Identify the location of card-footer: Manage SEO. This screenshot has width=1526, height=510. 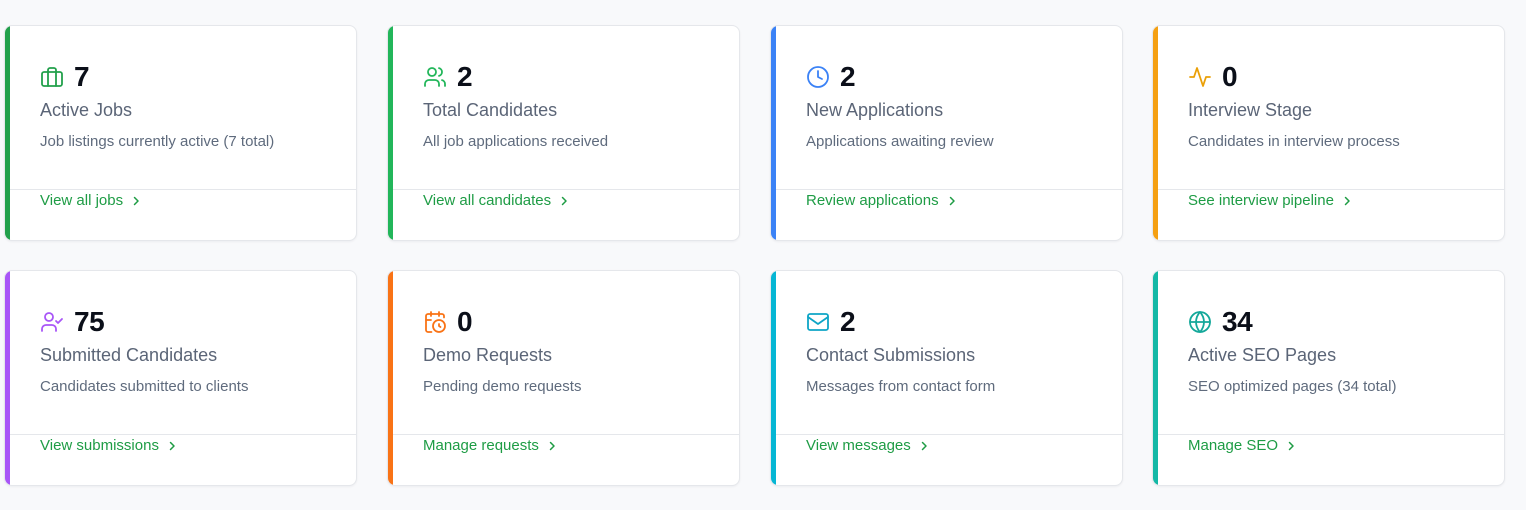
(1331, 459).